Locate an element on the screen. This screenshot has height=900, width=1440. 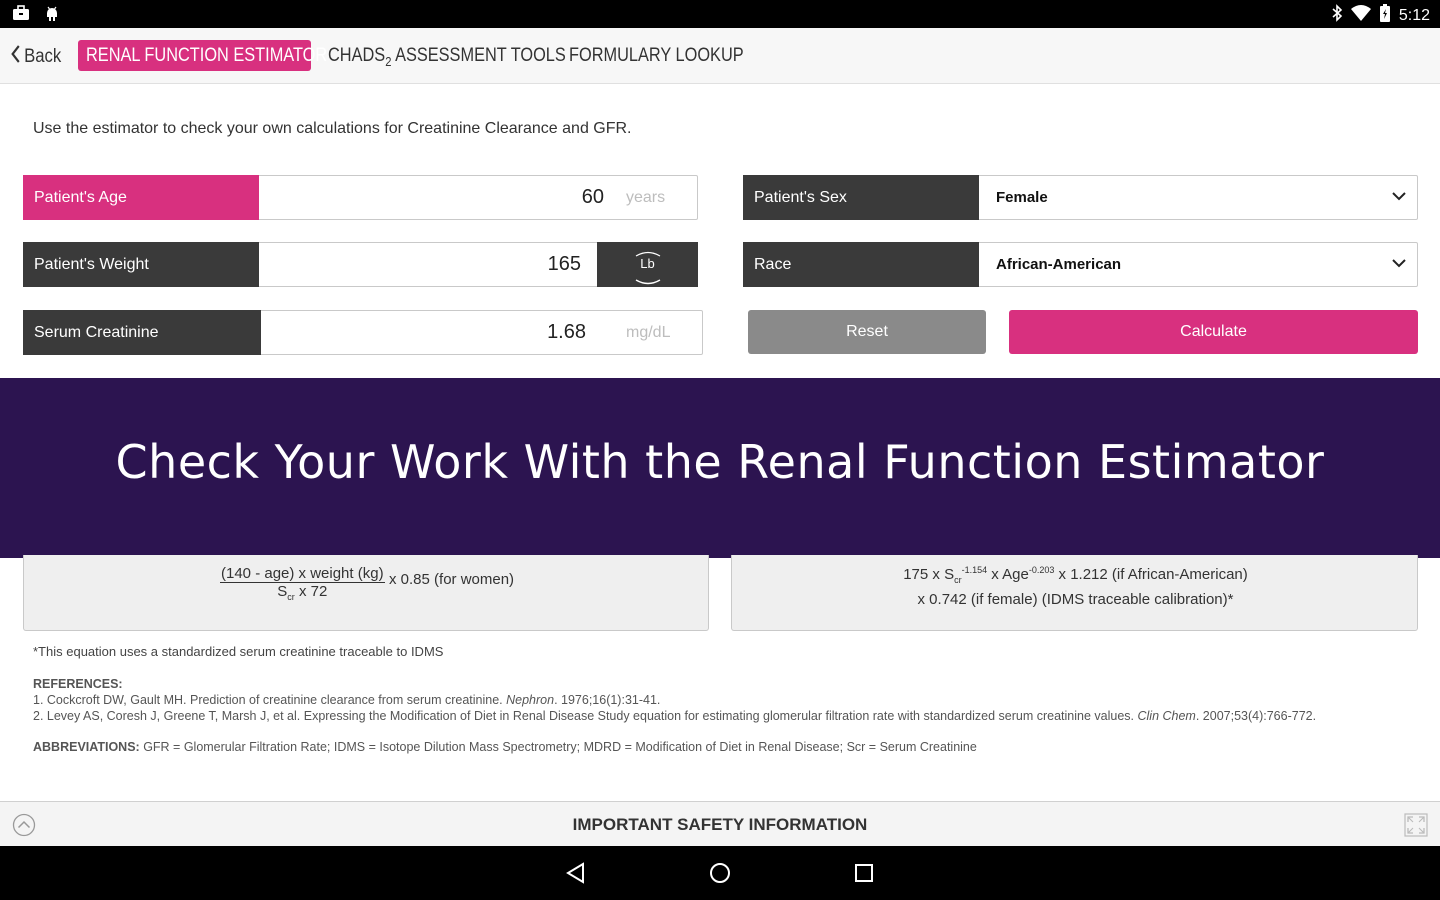
reset-button: Reset is located at coordinates (867, 332).